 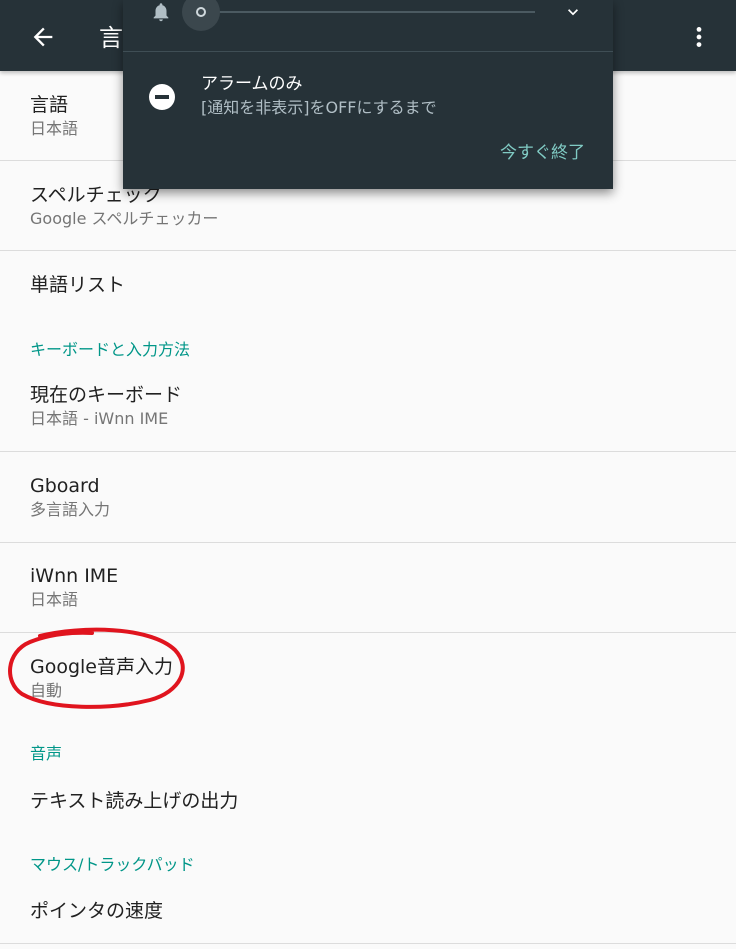 I want to click on more-vert-icon, so click(x=699, y=37).